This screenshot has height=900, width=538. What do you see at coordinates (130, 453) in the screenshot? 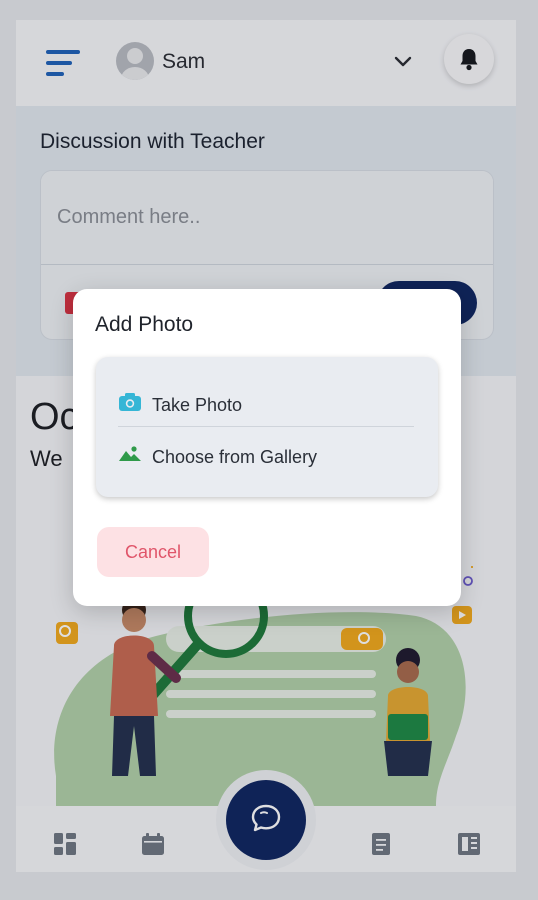
I see `image-gallery-icon` at bounding box center [130, 453].